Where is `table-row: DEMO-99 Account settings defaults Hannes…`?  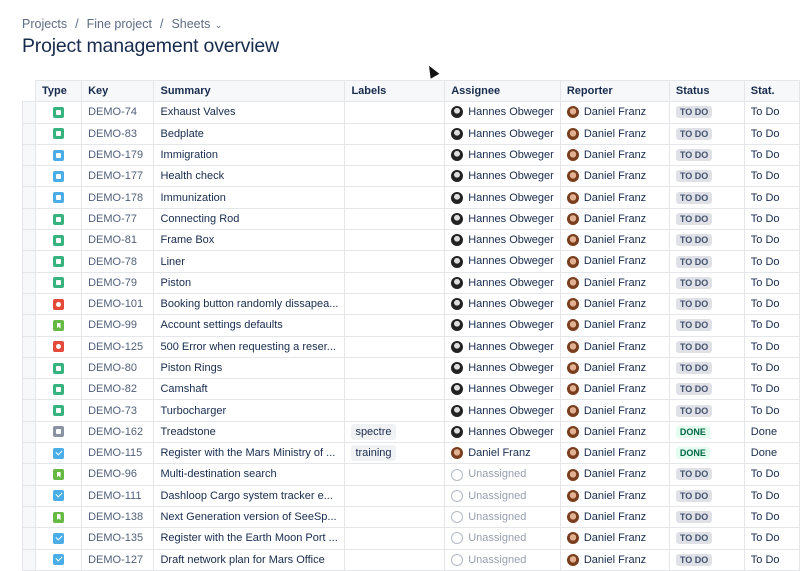
table-row: DEMO-99 Account settings defaults Hannes… is located at coordinates (411, 325).